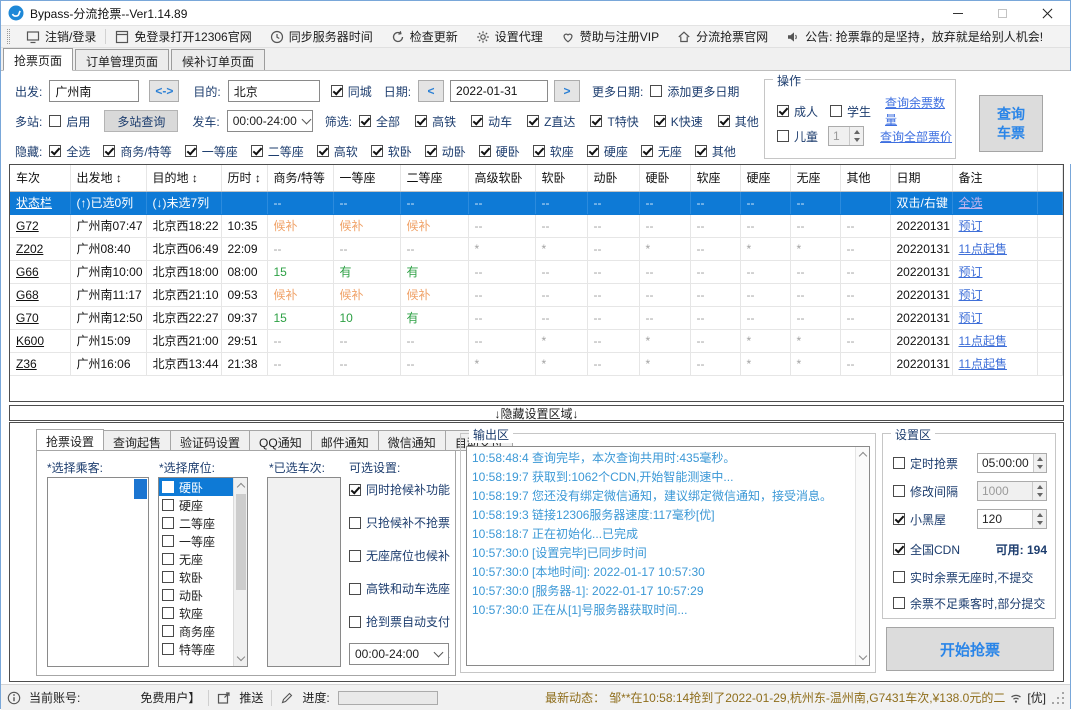 This screenshot has width=1071, height=710. I want to click on train-link: Z202, so click(29, 249).